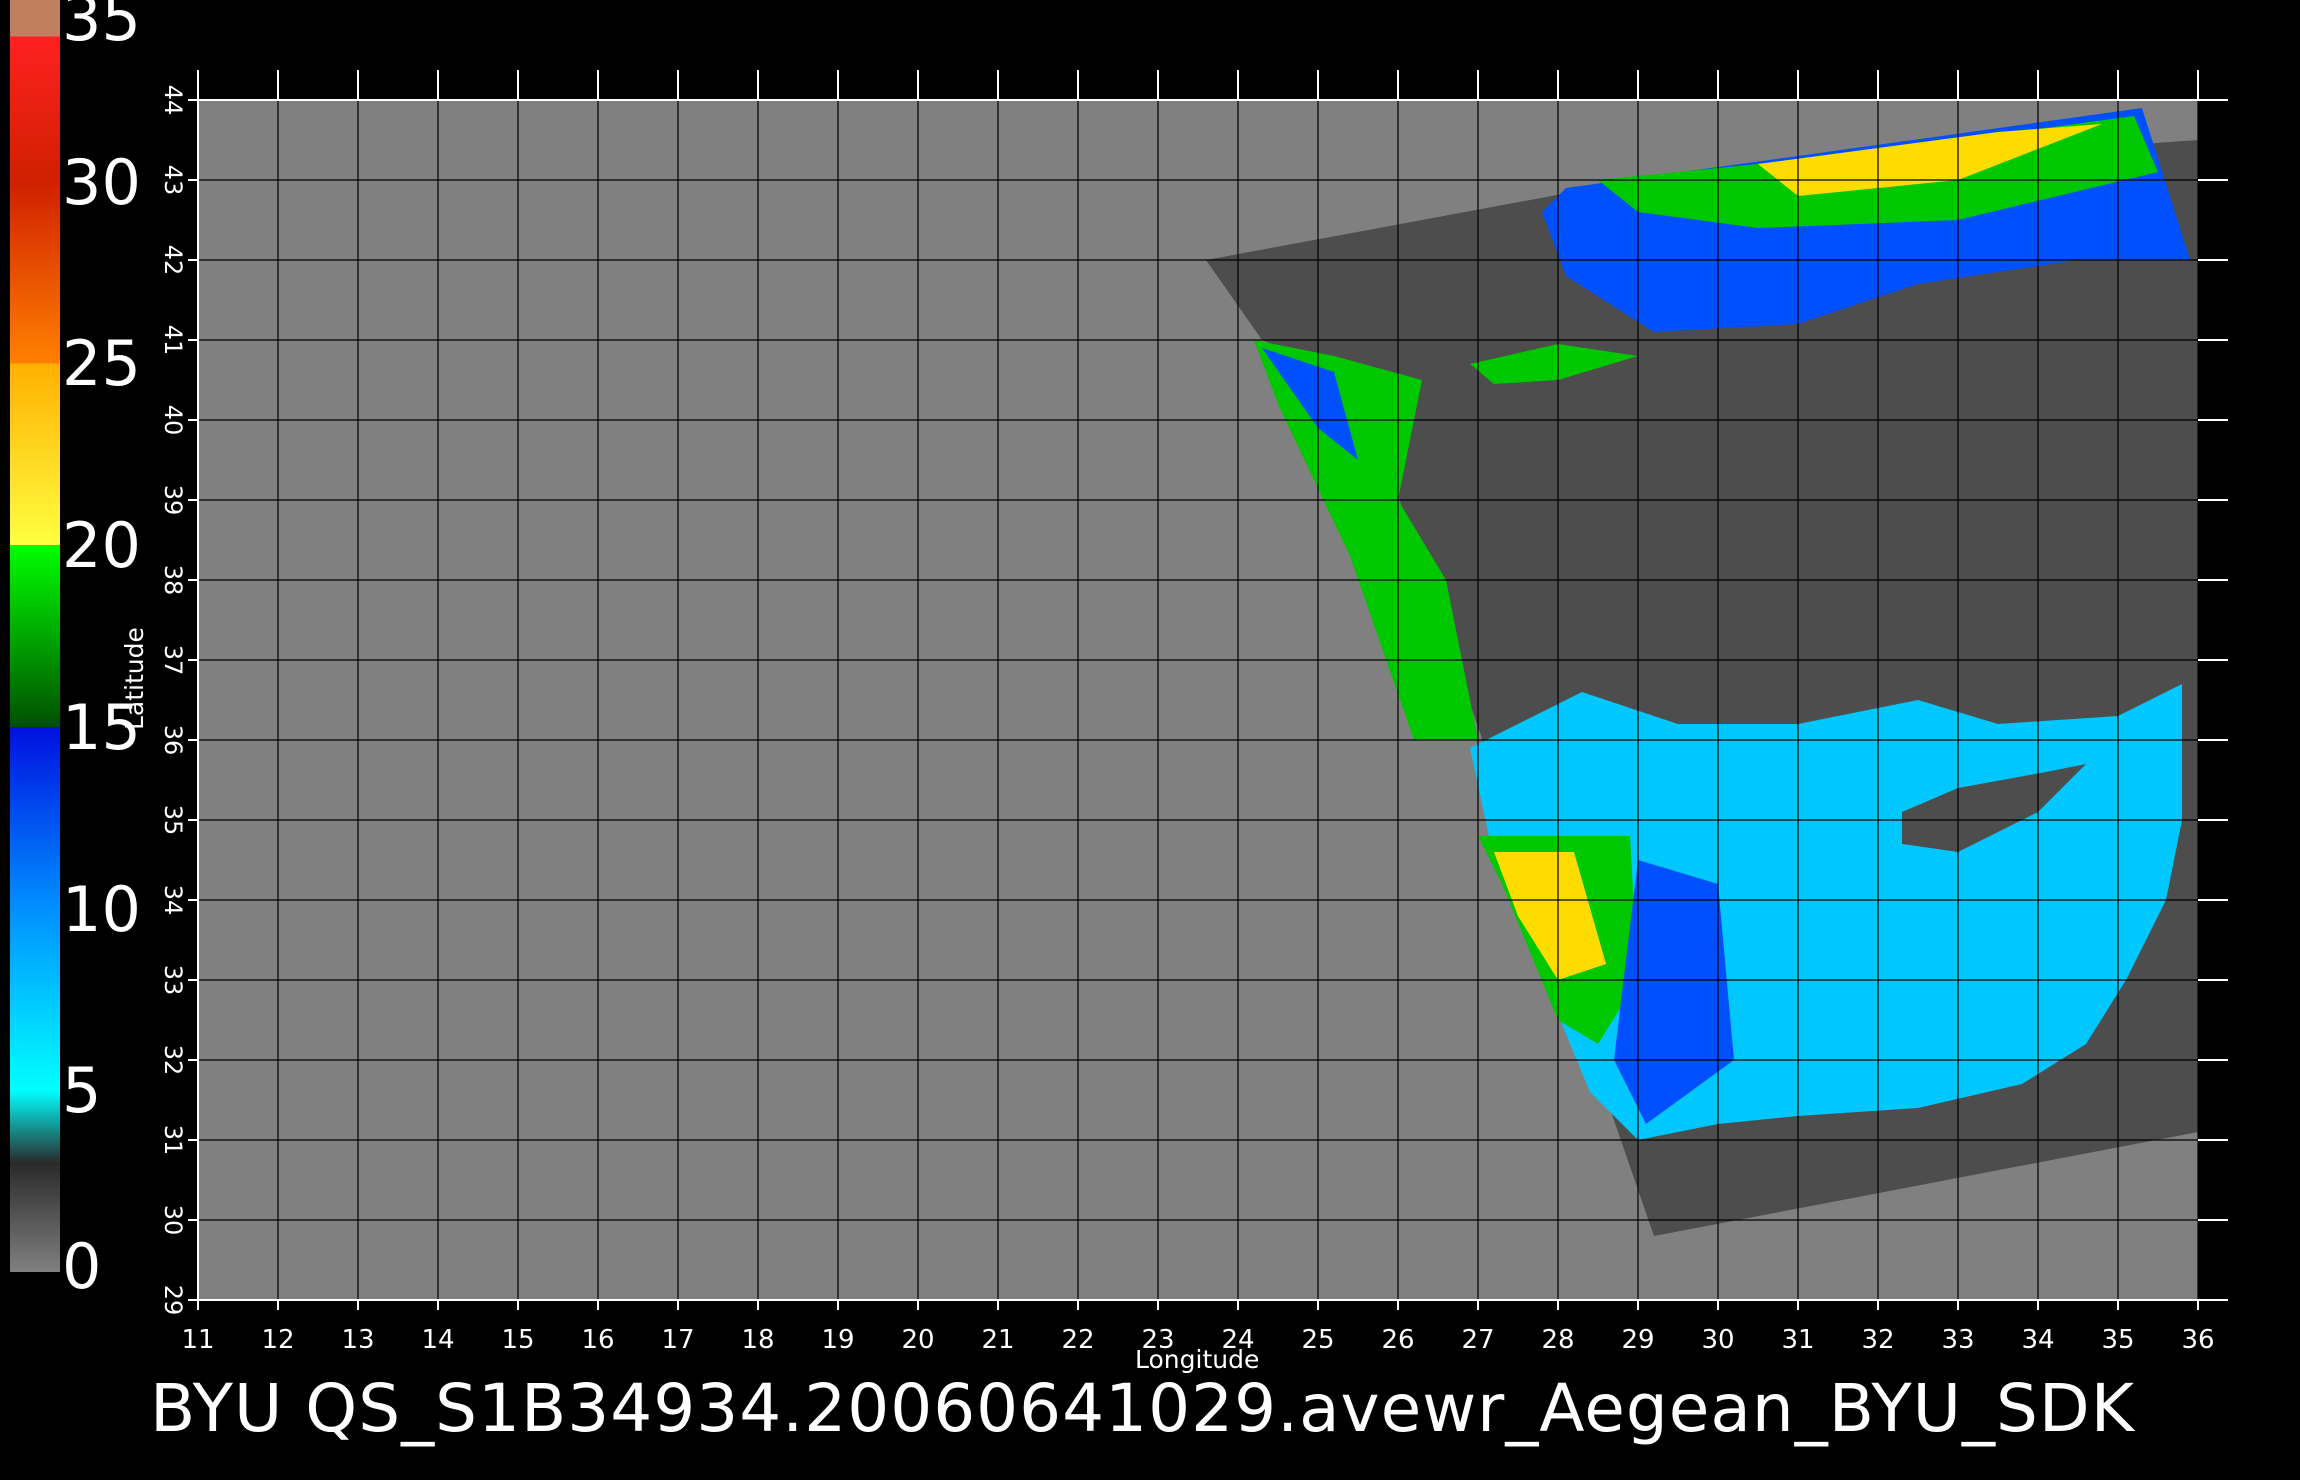 Image resolution: width=2300 pixels, height=1480 pixels. I want to click on x-tick-label: 30, so click(1717, 1340).